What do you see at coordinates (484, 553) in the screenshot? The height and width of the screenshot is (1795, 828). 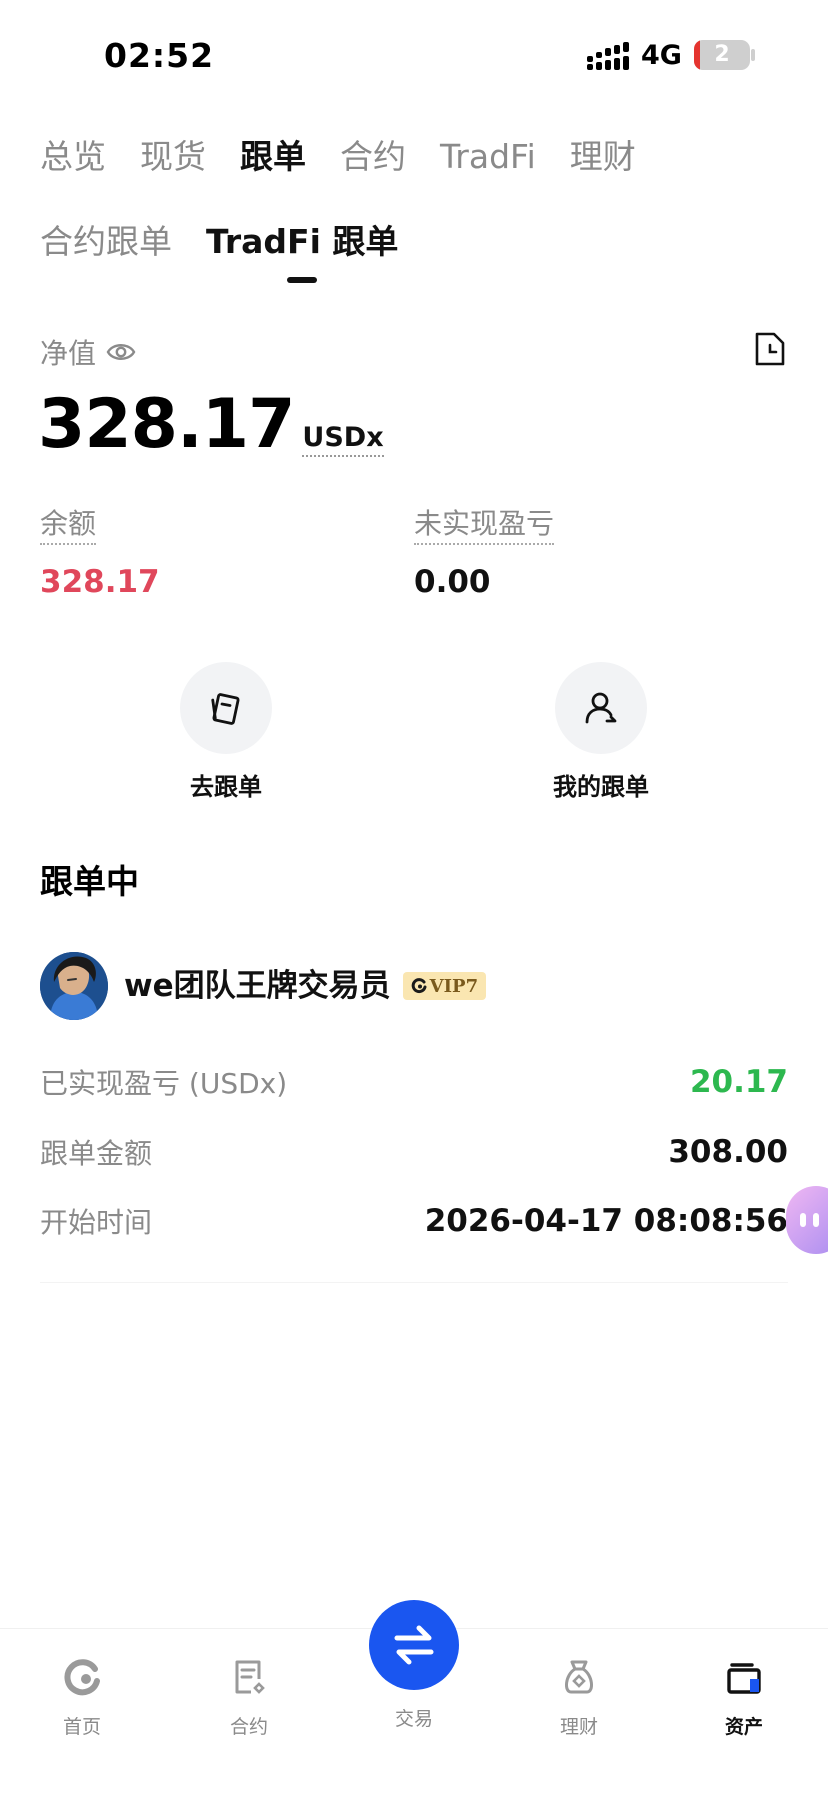 I see `unrealized-pnl-stat: 未实现盈亏 0.00` at bounding box center [484, 553].